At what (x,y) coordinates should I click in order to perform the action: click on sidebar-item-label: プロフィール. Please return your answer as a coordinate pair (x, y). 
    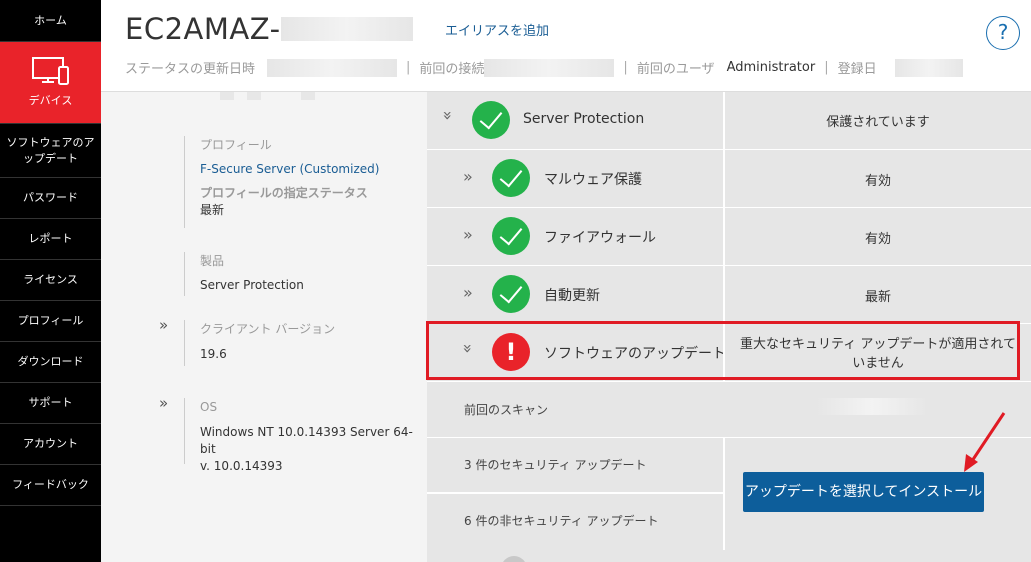
    Looking at the image, I should click on (50, 320).